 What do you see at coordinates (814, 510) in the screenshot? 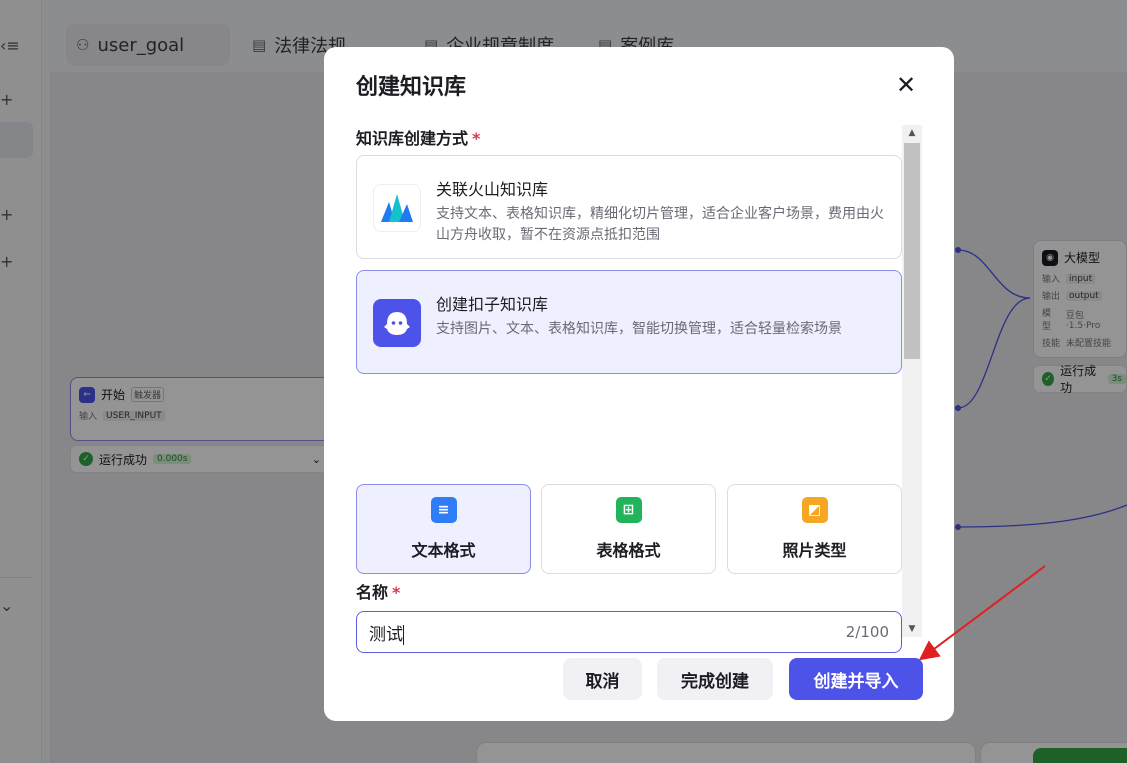
I see `image-icon: ◩` at bounding box center [814, 510].